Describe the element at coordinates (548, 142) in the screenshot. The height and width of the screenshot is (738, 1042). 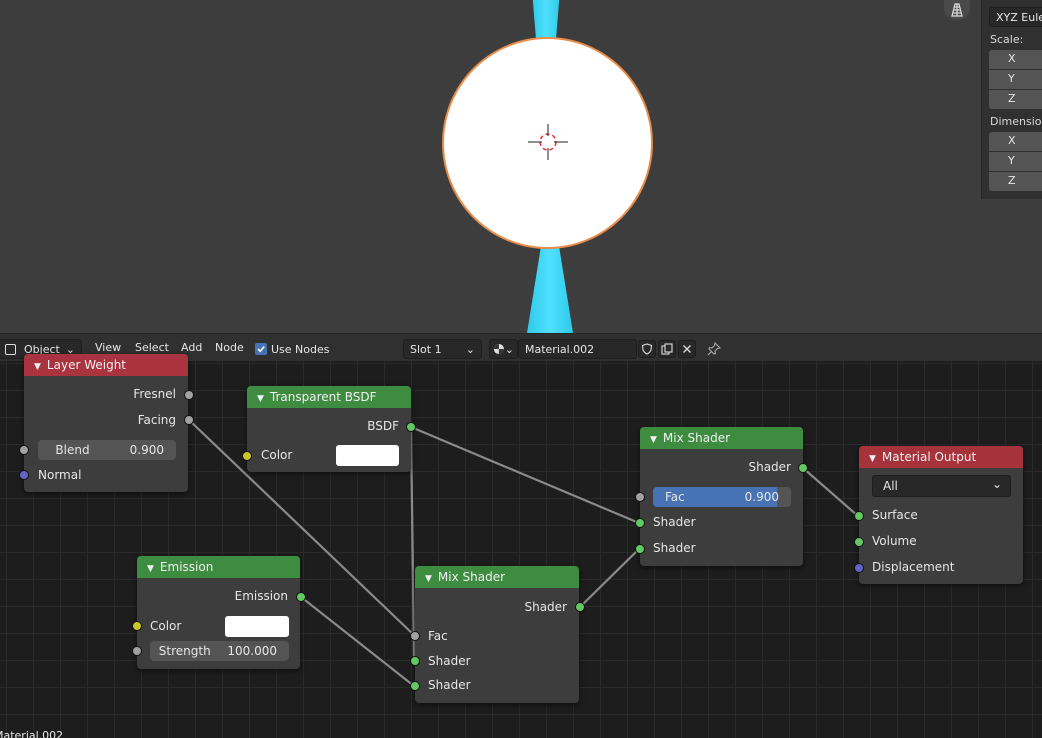
I see `3d-cursor-icon` at that location.